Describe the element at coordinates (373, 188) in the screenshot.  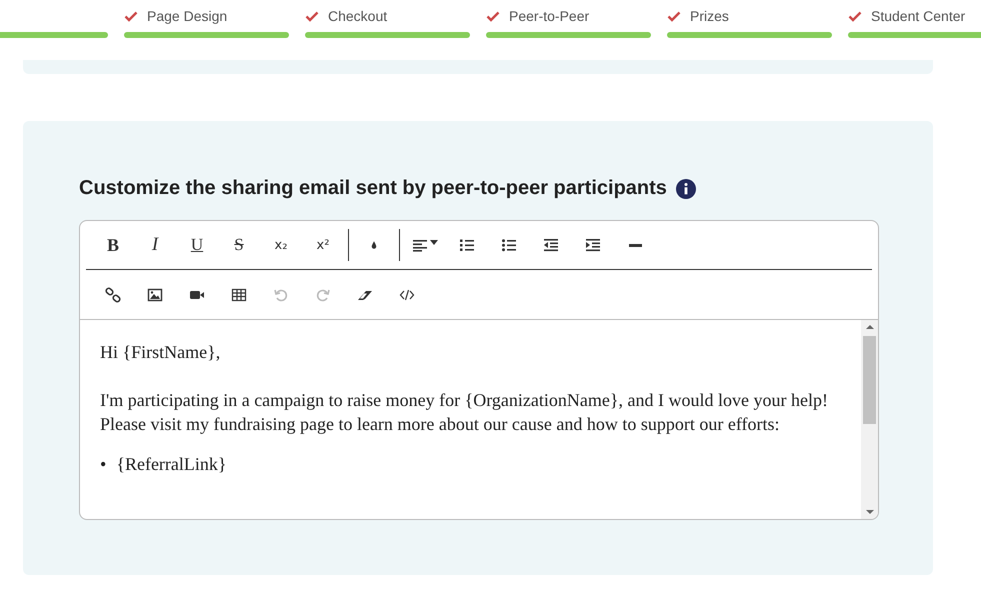
I see `section-title: Customize the sharing email sent by peer-to-peer participants` at that location.